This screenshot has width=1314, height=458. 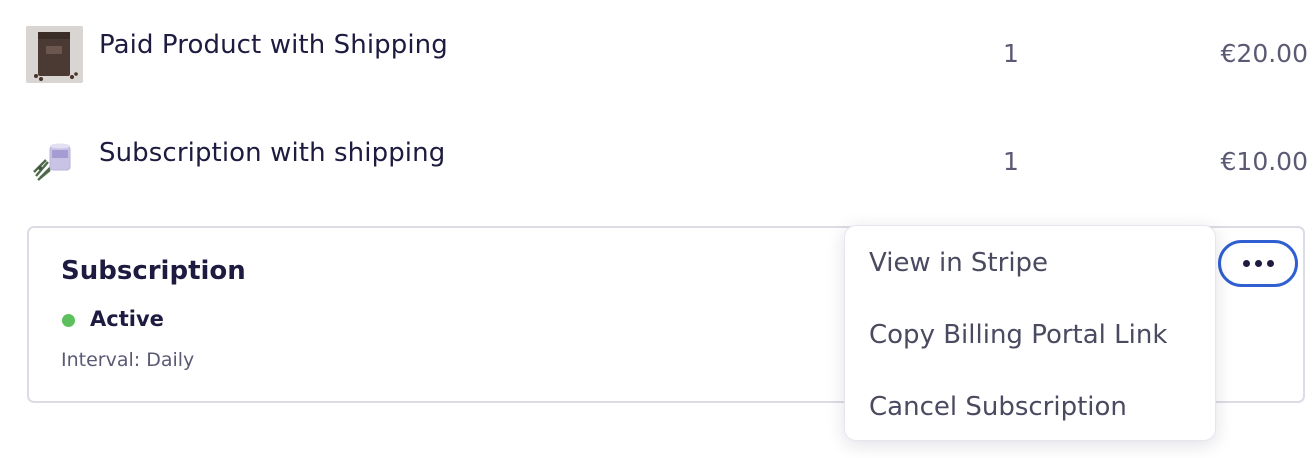 I want to click on line-item-price: €20.00, so click(x=1264, y=53).